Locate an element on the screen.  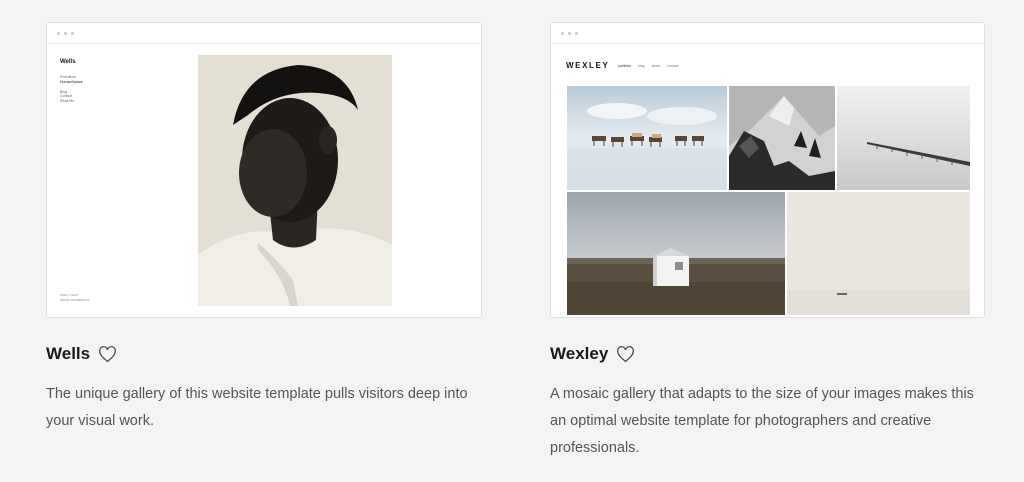
preview-nav: portfolio blog about contact is located at coordinates (648, 66).